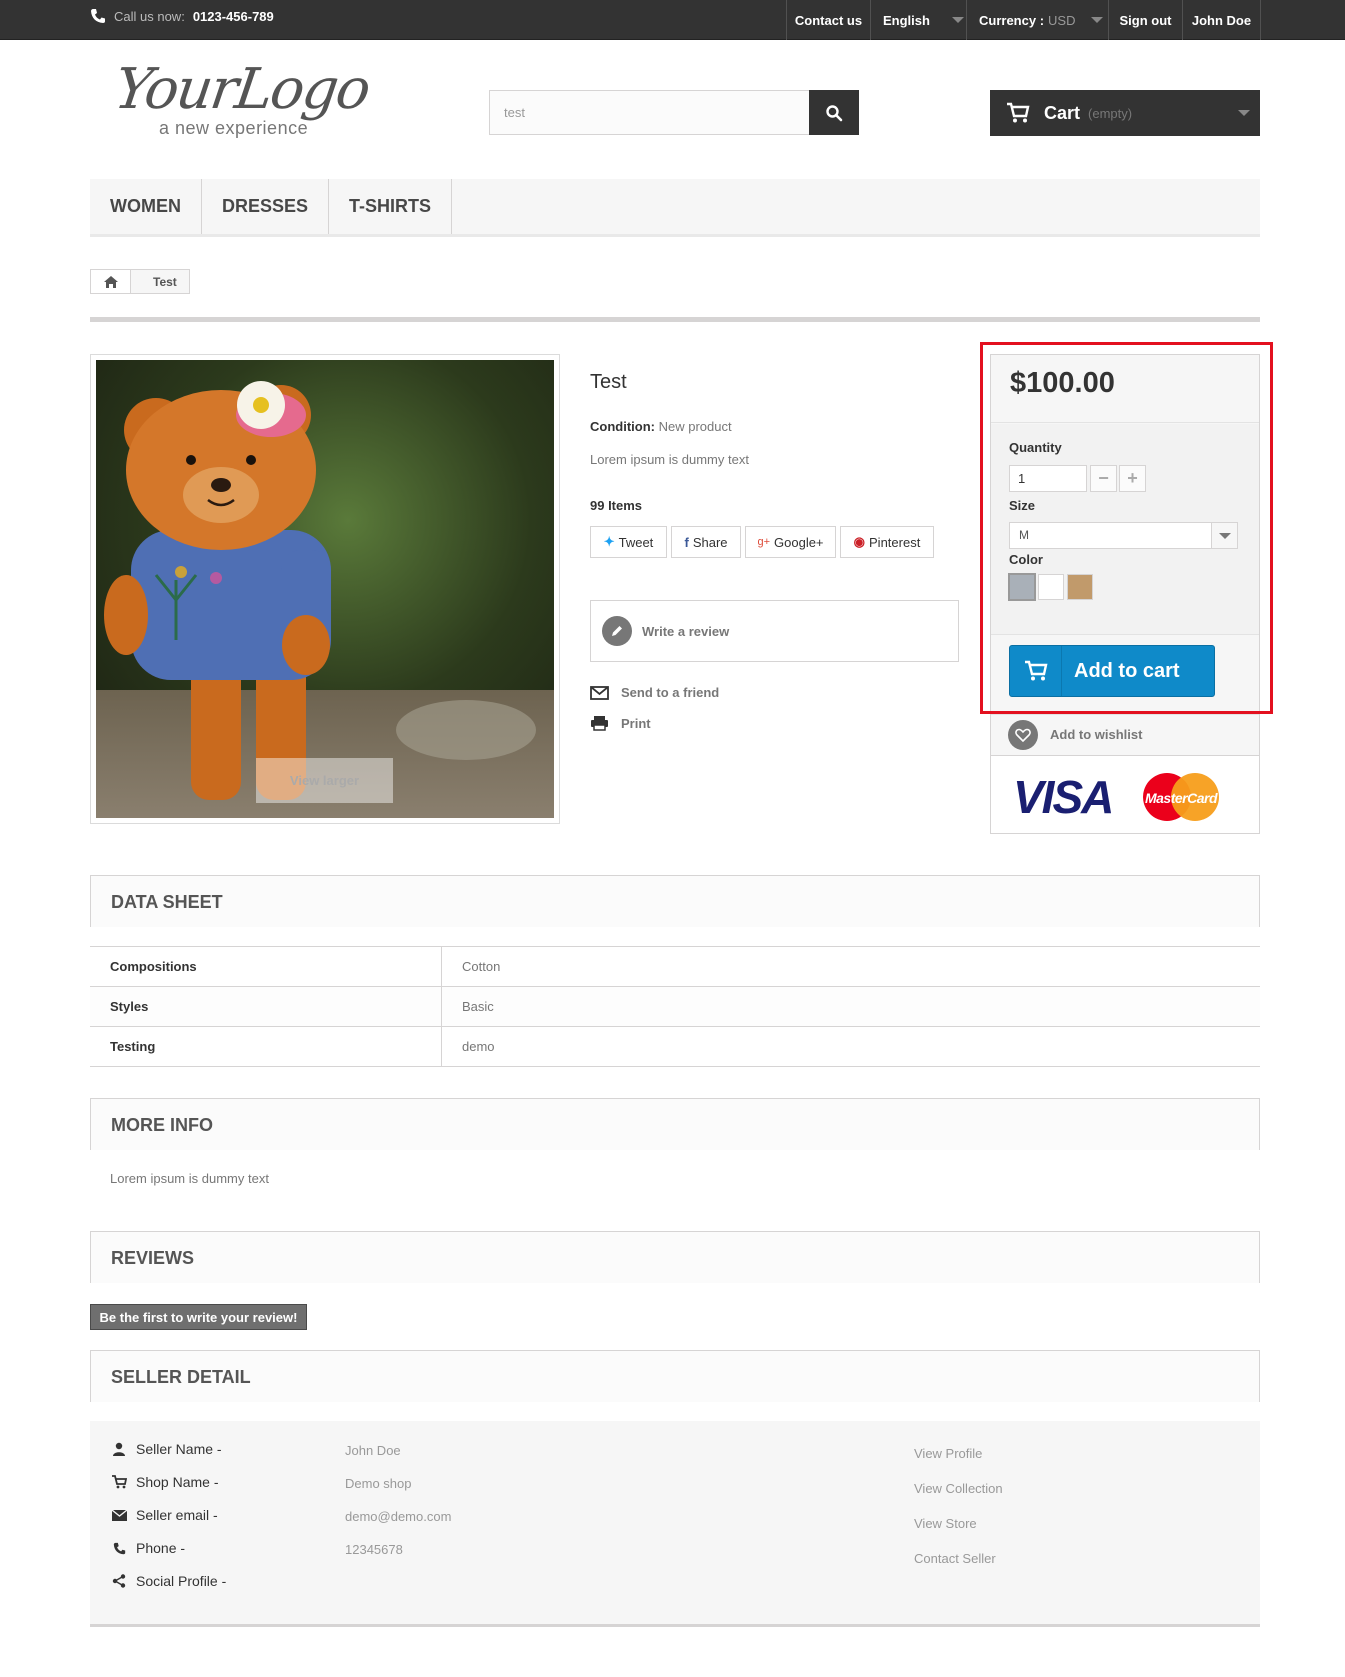 The height and width of the screenshot is (1677, 1345). Describe the element at coordinates (391, 206) in the screenshot. I see `menu-item-tshirts: T-SHIRTS` at that location.